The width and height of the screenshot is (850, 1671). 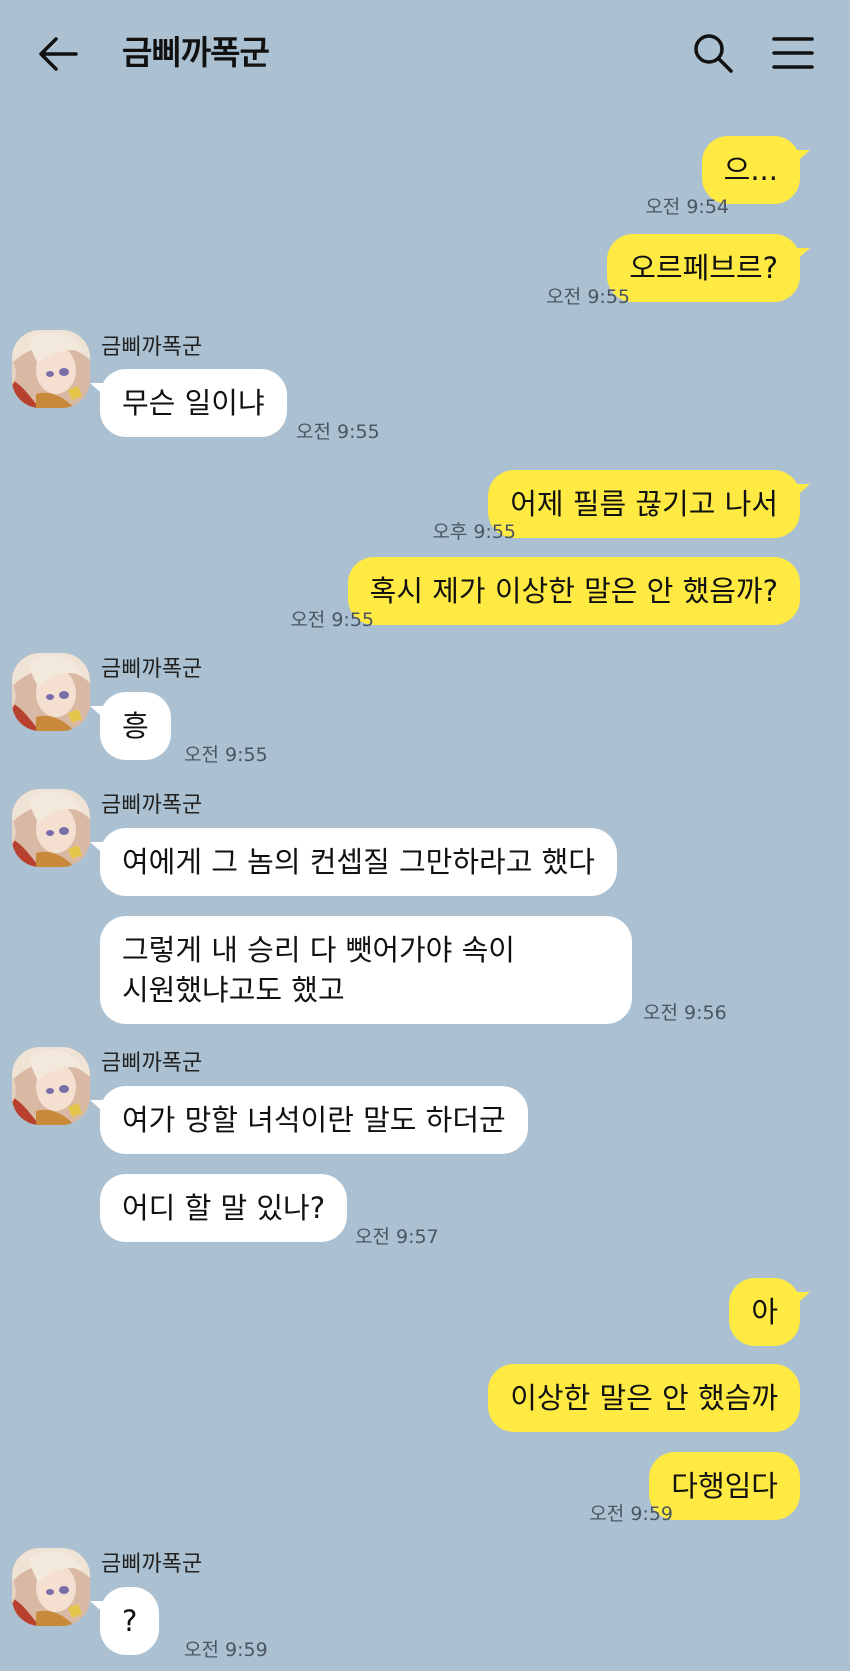 I want to click on search-button, so click(x=713, y=53).